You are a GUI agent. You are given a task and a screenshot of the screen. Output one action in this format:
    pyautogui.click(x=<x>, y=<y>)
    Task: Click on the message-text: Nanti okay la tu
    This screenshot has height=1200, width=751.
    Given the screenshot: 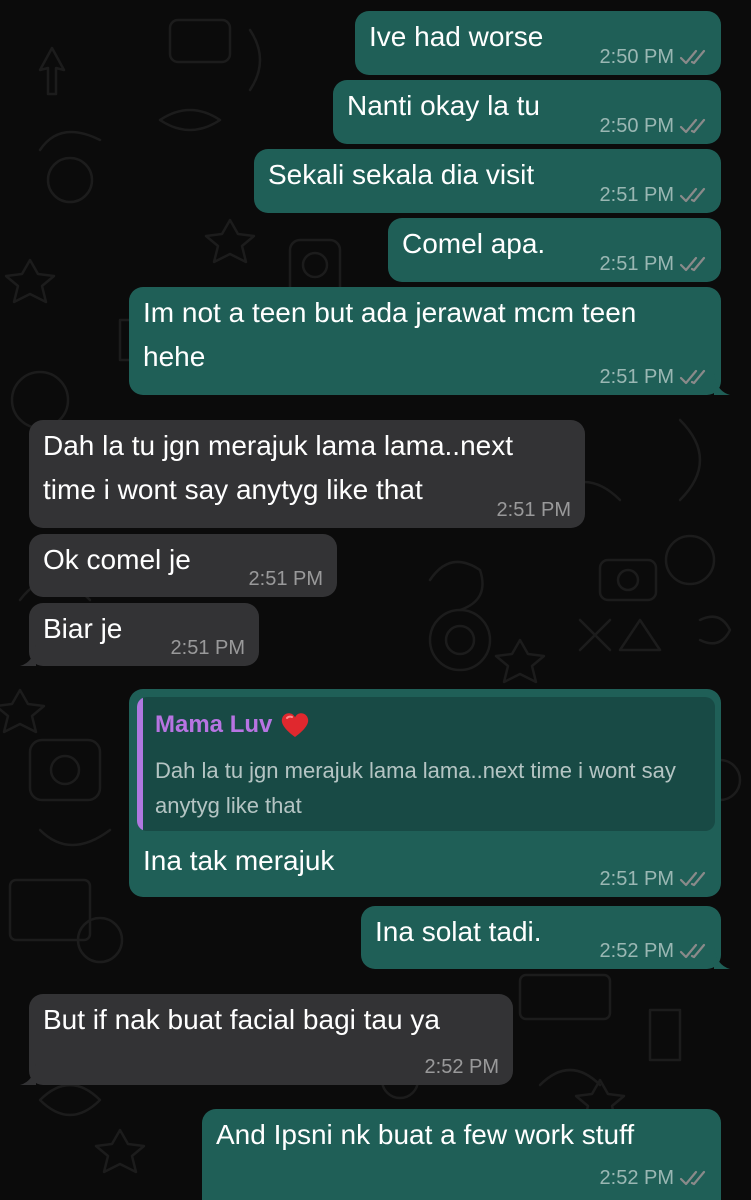 What is the action you would take?
    pyautogui.click(x=443, y=105)
    